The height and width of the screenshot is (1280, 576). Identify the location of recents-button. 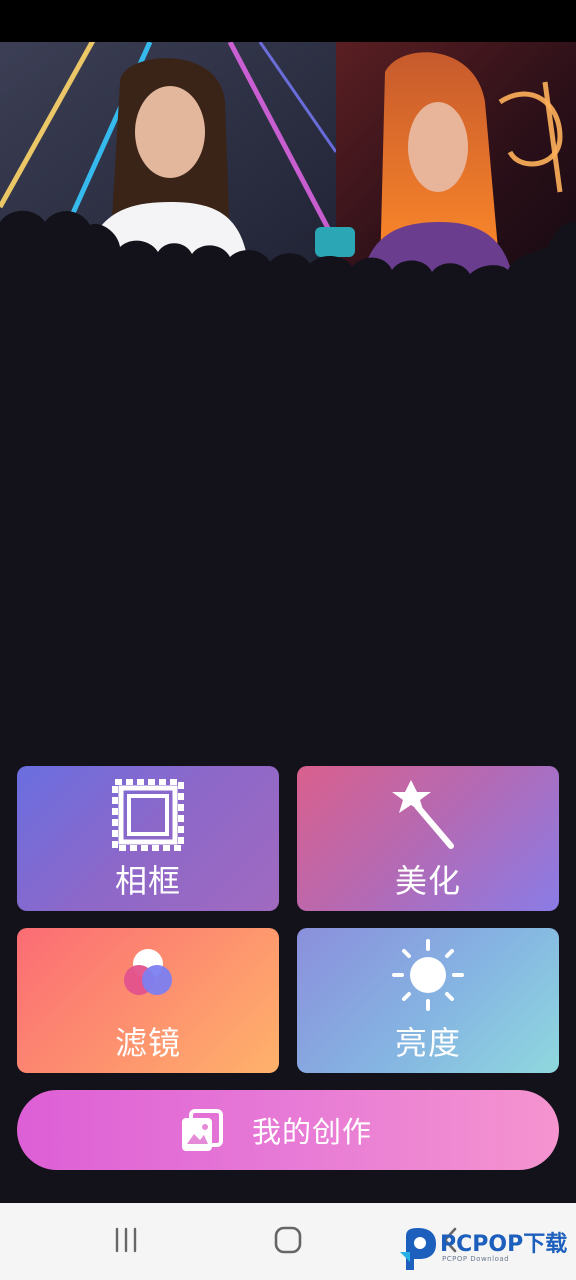
(126, 1241).